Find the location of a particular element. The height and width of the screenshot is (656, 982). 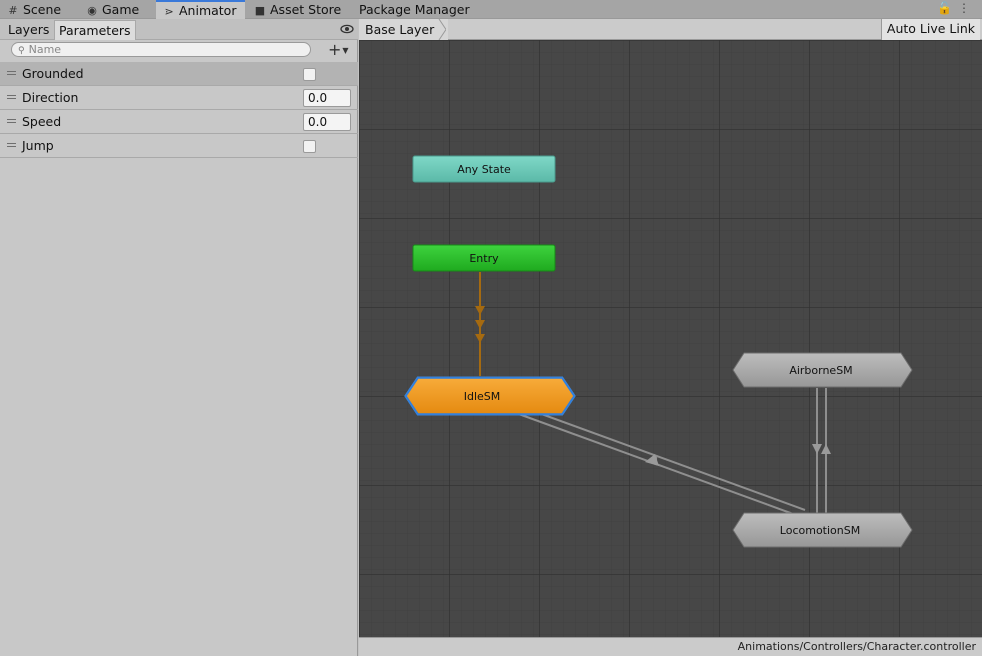

animator-icon: ⋗ is located at coordinates (169, 11).